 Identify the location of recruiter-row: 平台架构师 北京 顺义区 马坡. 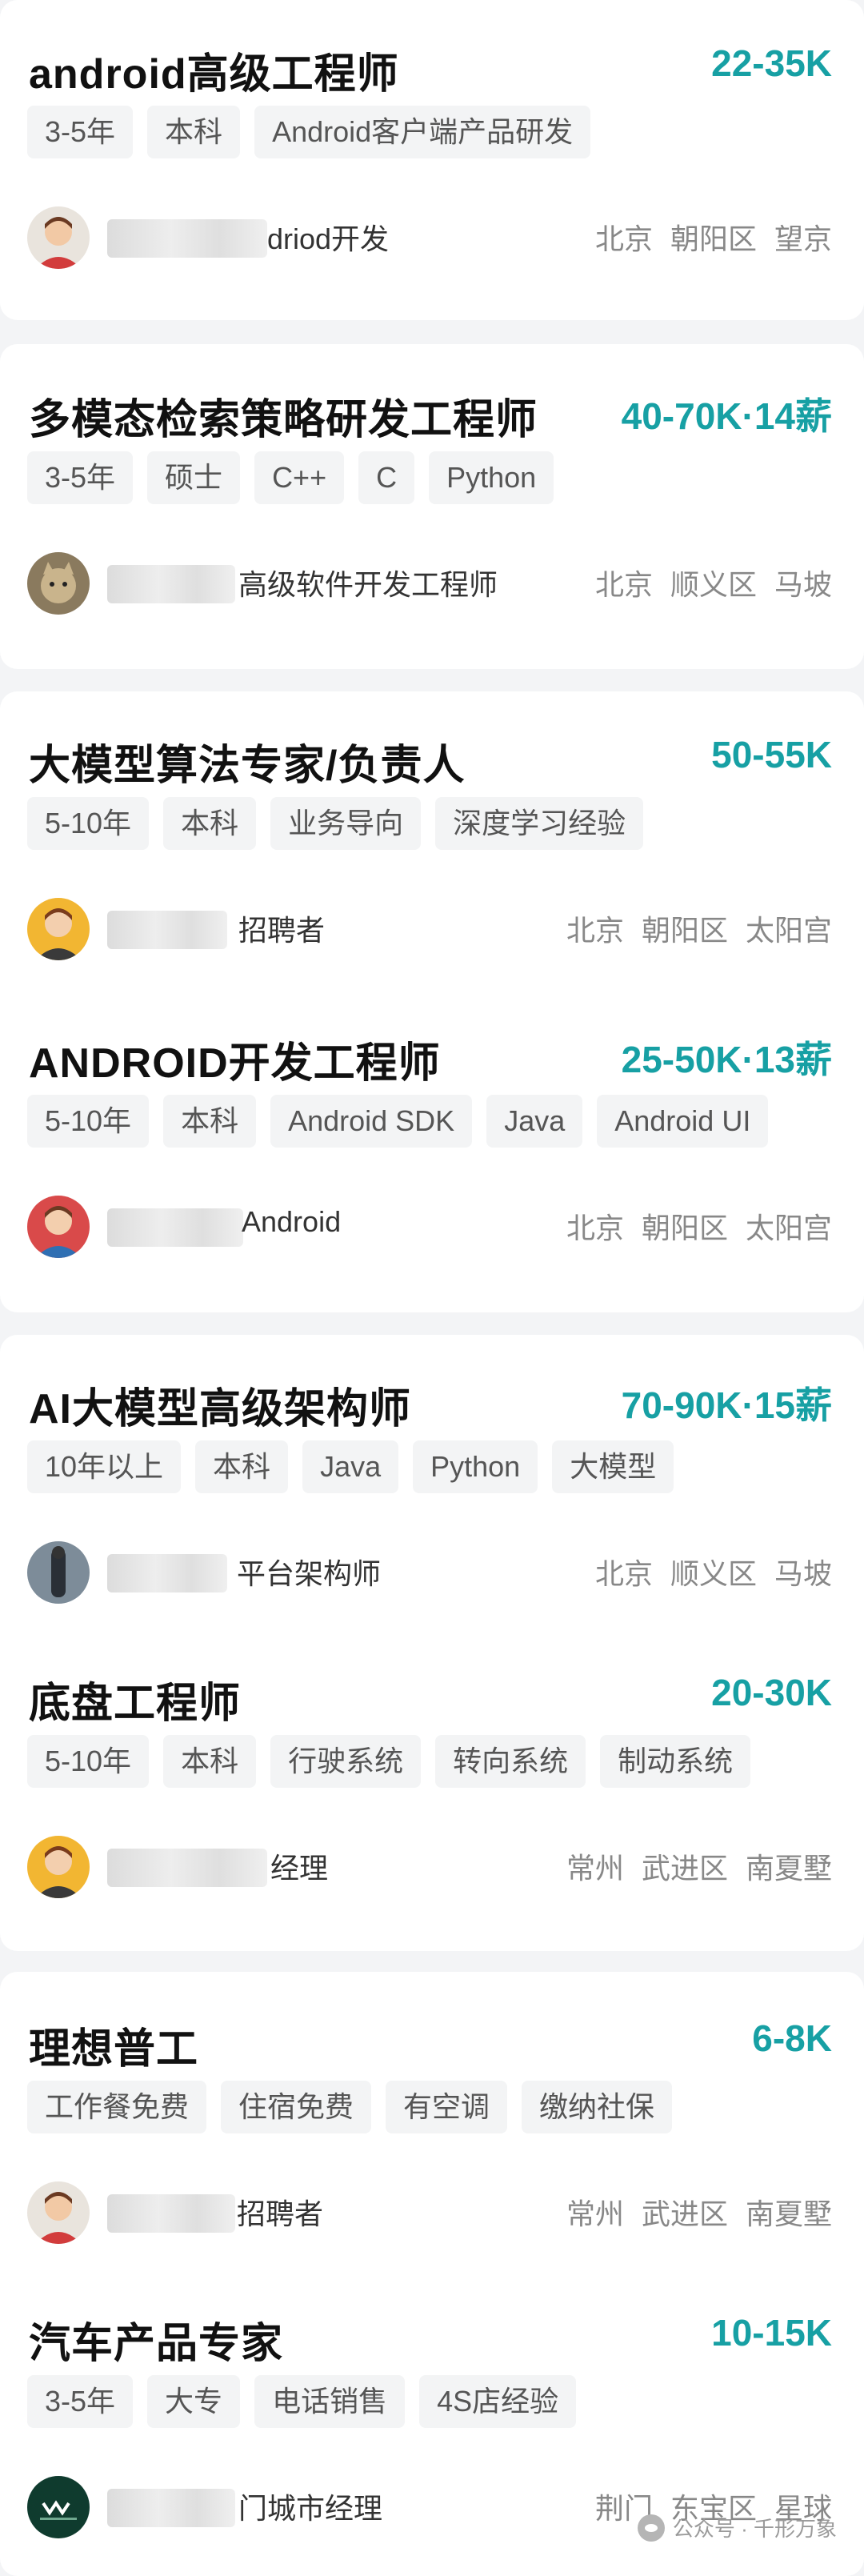
(429, 1573).